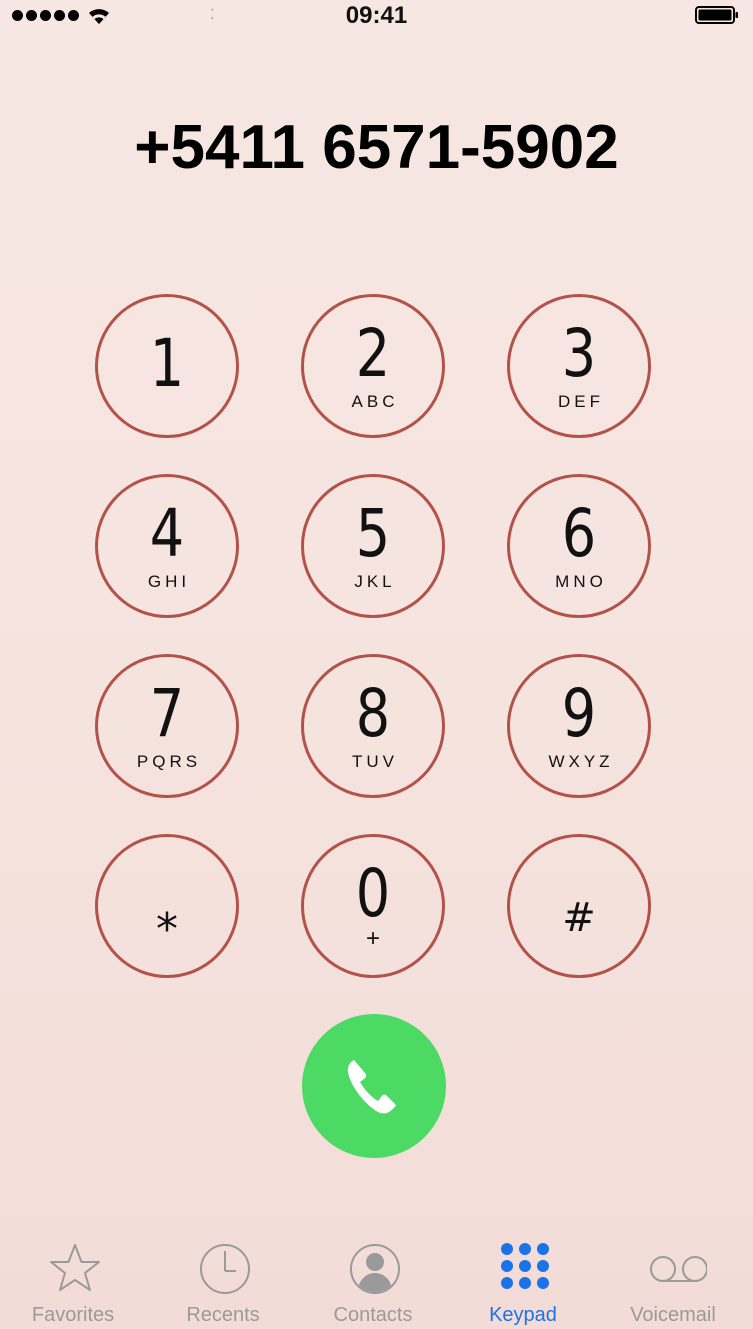 The height and width of the screenshot is (1329, 753). Describe the element at coordinates (225, 1269) in the screenshot. I see `clock-icon` at that location.